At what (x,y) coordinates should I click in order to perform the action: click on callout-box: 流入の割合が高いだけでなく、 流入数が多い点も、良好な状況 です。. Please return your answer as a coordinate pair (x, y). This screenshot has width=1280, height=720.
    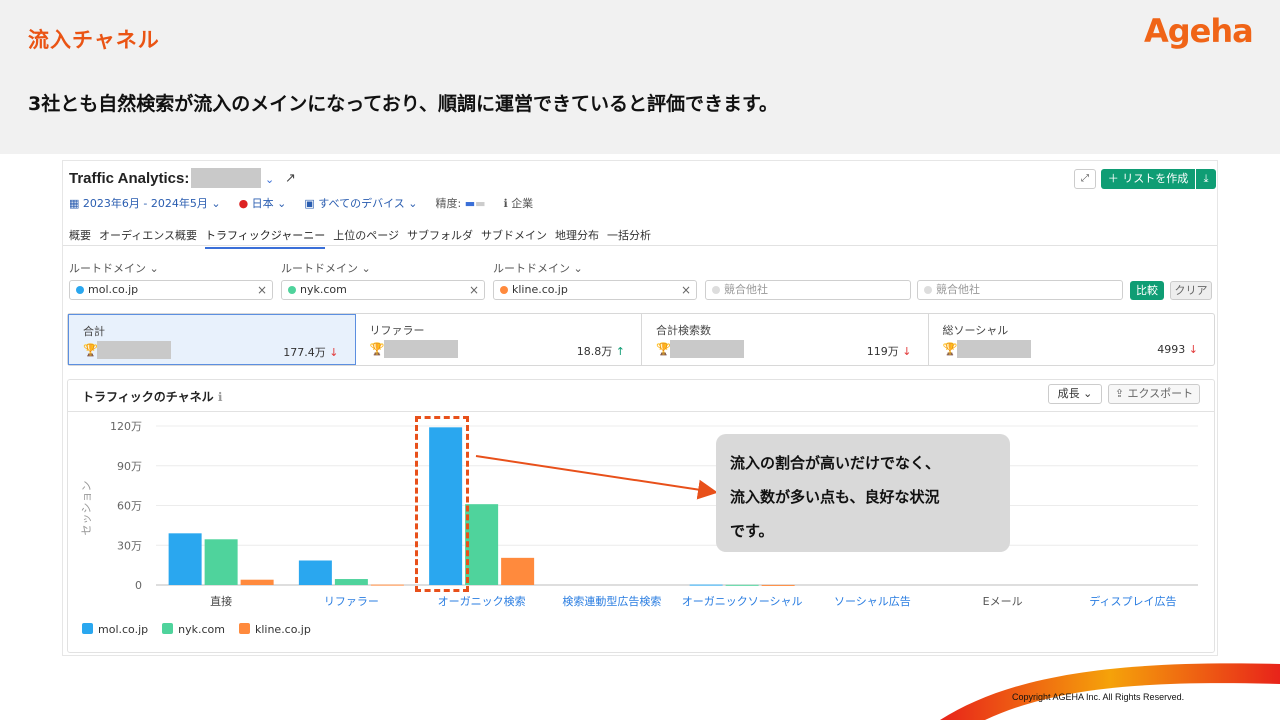
    Looking at the image, I should click on (863, 493).